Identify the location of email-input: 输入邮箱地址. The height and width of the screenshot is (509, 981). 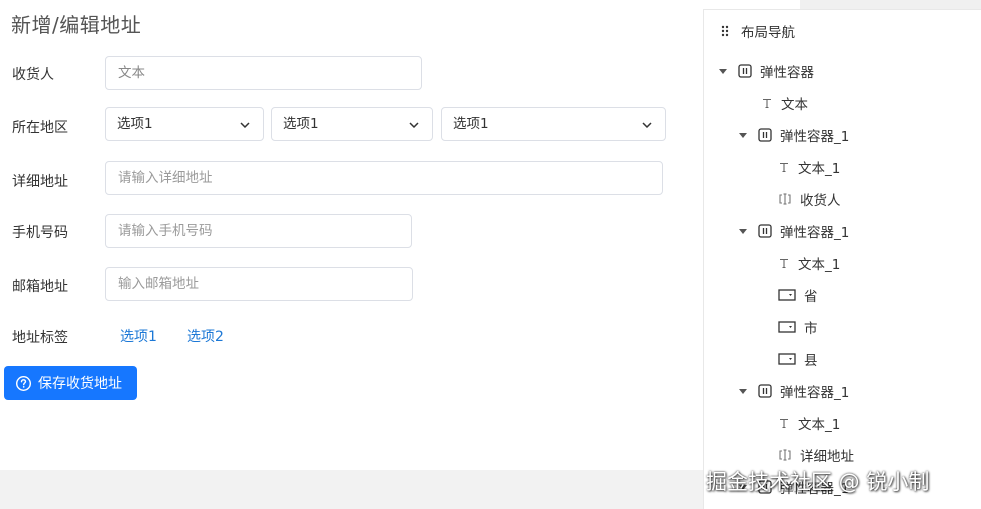
(259, 284).